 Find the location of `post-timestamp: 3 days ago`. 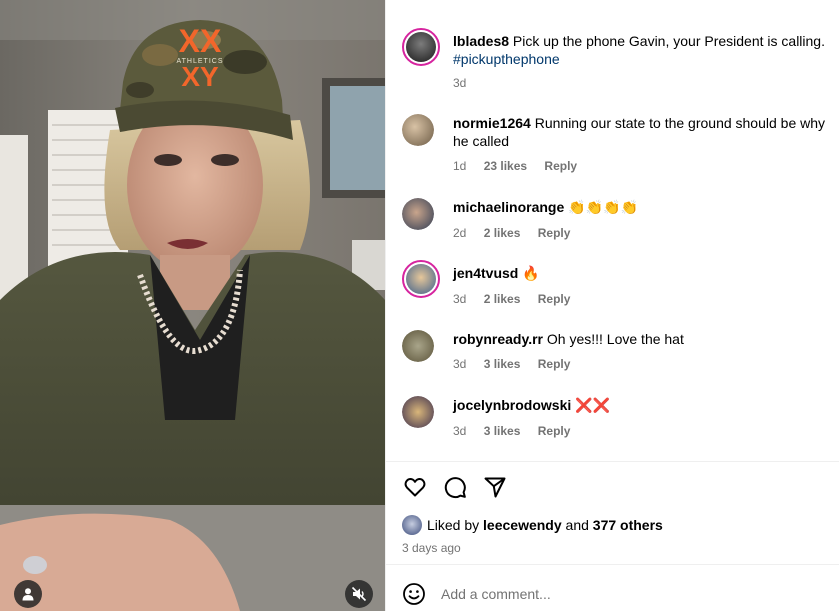

post-timestamp: 3 days ago is located at coordinates (431, 548).